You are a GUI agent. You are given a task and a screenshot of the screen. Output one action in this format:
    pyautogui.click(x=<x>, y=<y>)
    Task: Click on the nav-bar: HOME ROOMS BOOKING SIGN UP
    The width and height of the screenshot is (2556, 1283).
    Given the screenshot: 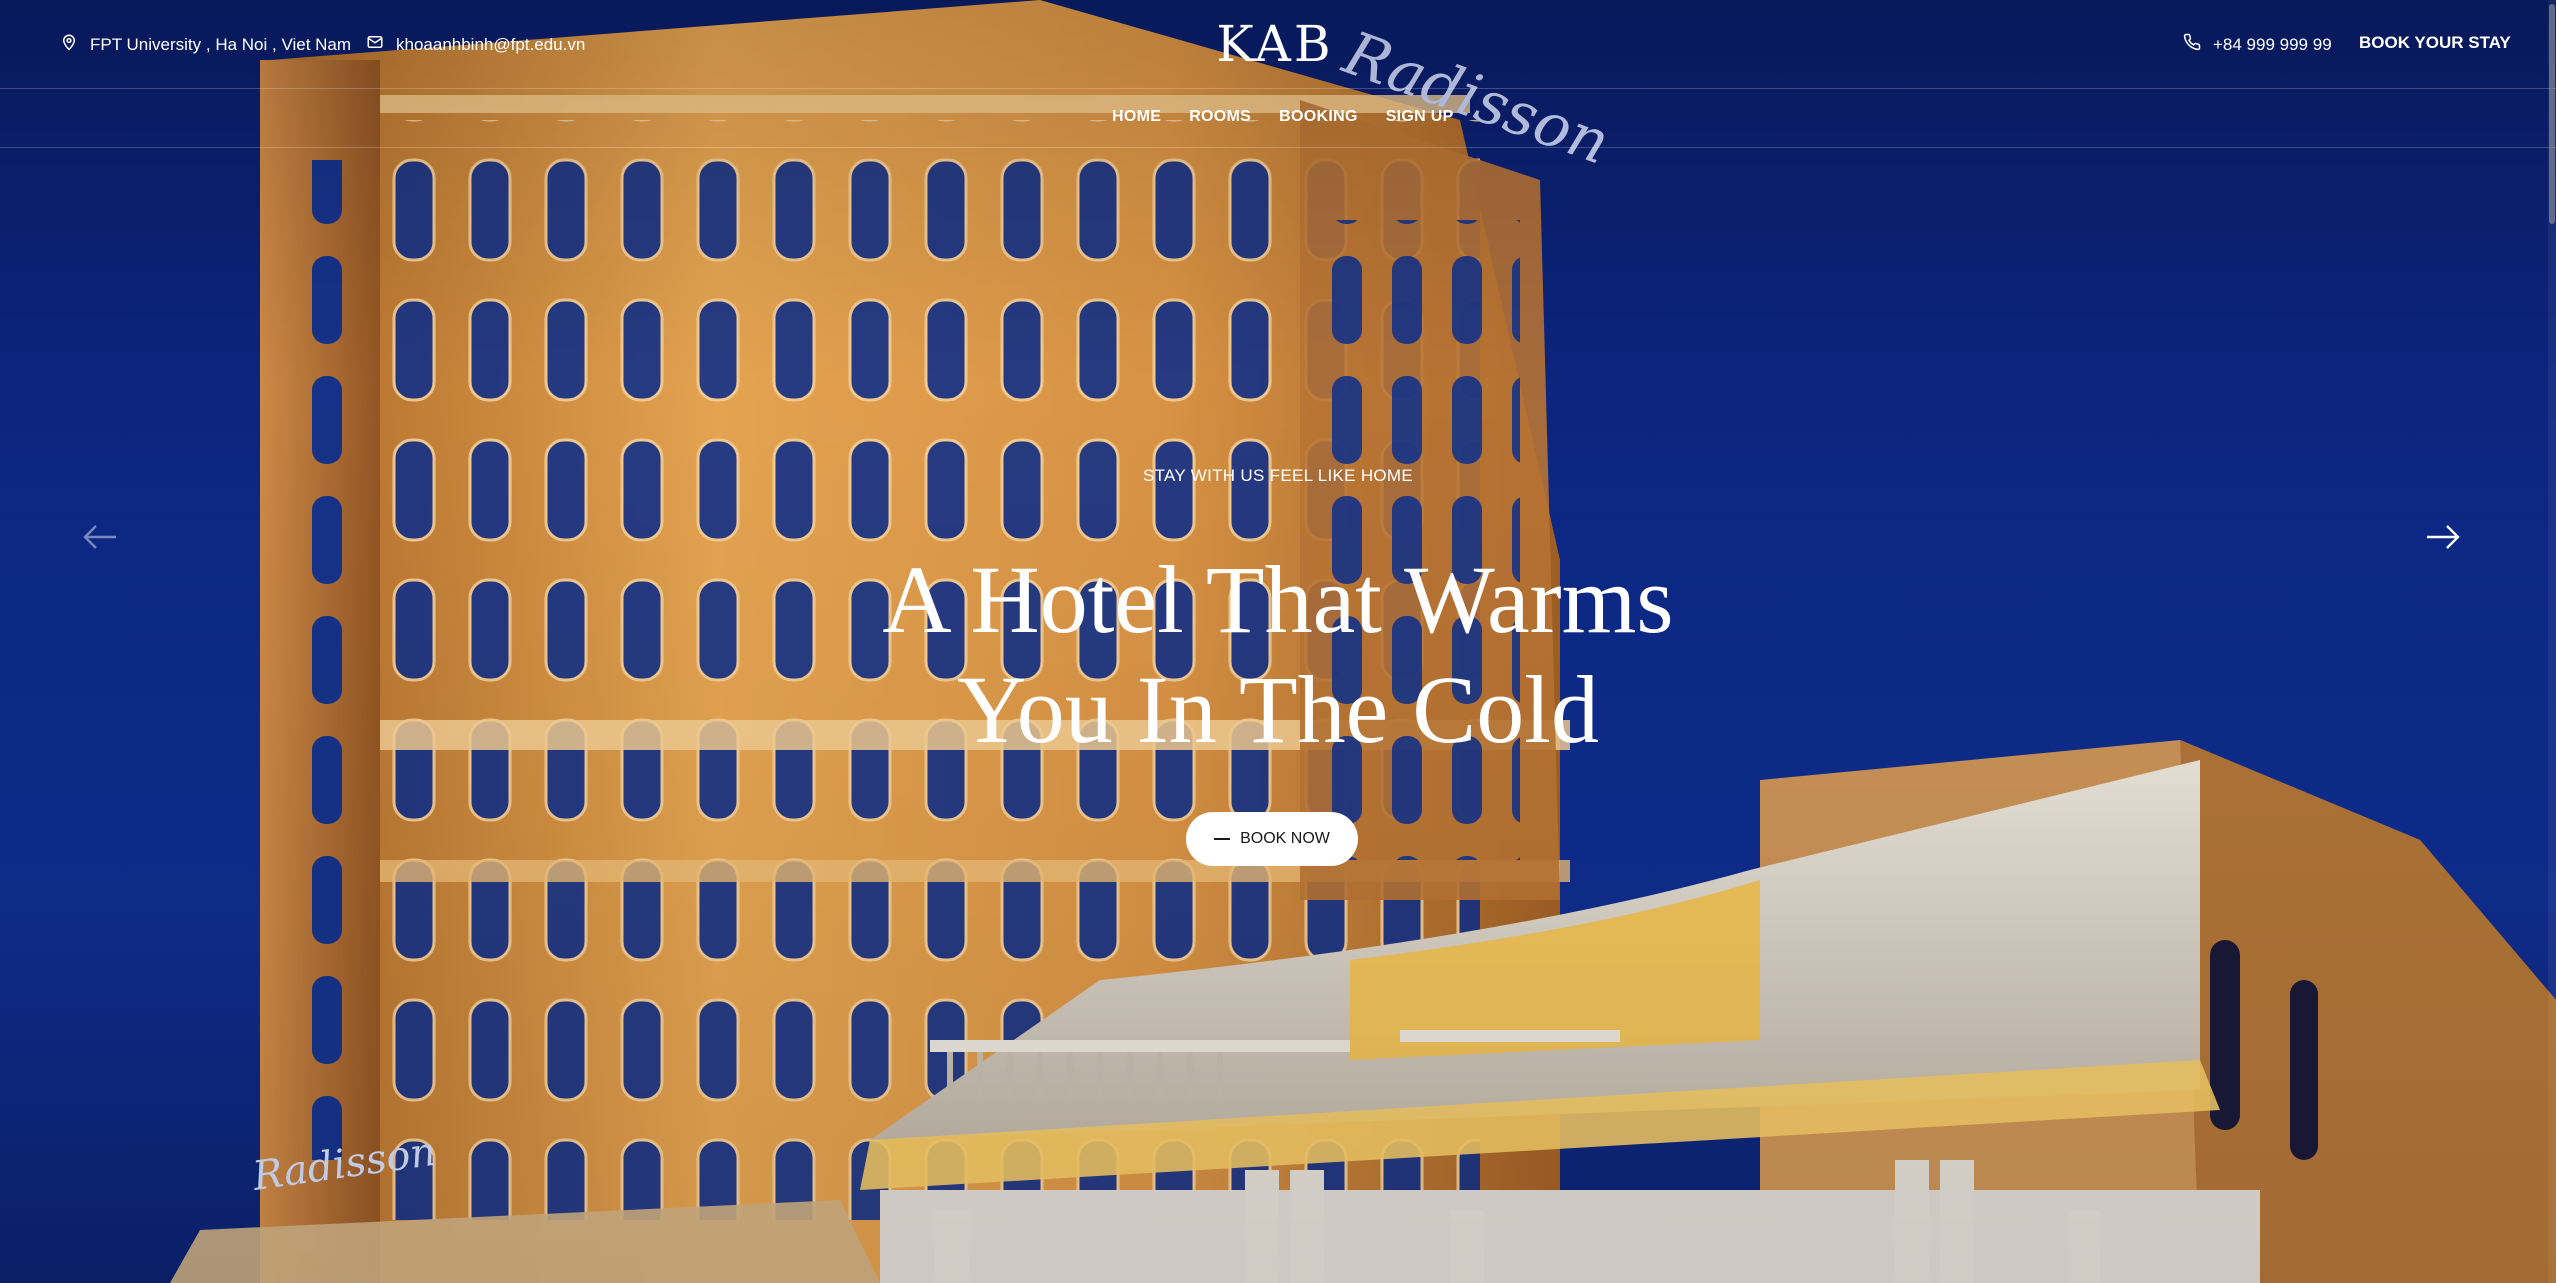 What is the action you would take?
    pyautogui.click(x=1278, y=118)
    